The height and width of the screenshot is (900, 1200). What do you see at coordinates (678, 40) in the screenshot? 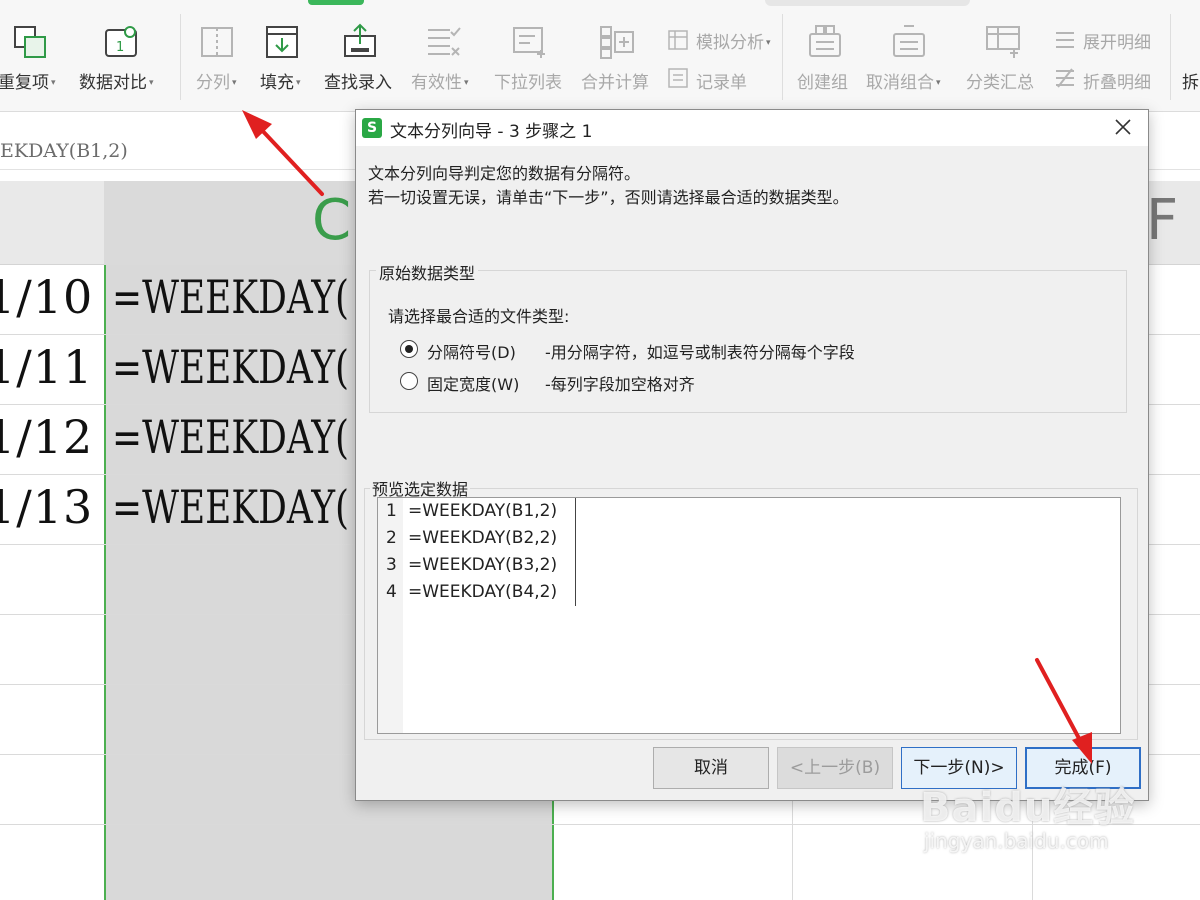
I see `what-if-icon` at bounding box center [678, 40].